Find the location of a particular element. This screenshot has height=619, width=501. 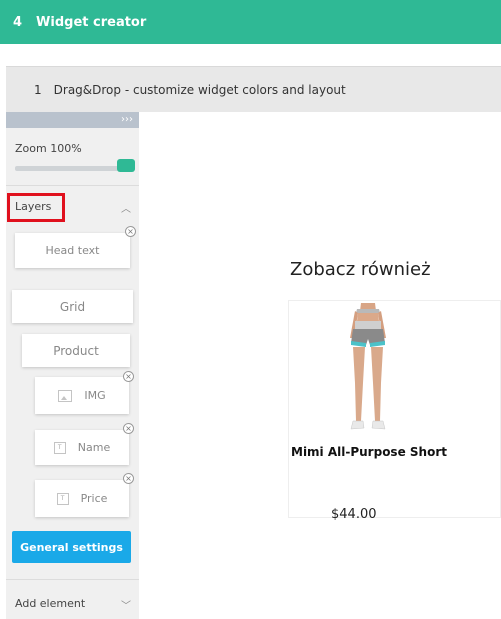

chevron-down-icon: ﹀ is located at coordinates (126, 604).